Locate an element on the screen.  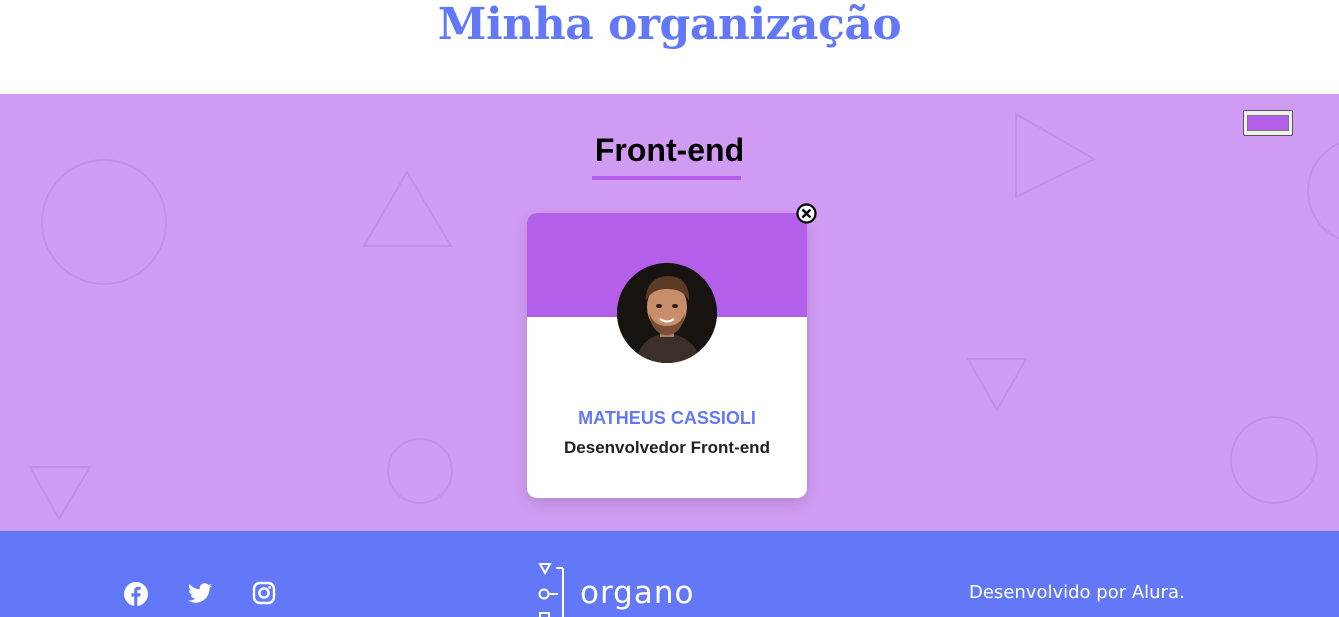
page-title: Minha organização is located at coordinates (669, 25).